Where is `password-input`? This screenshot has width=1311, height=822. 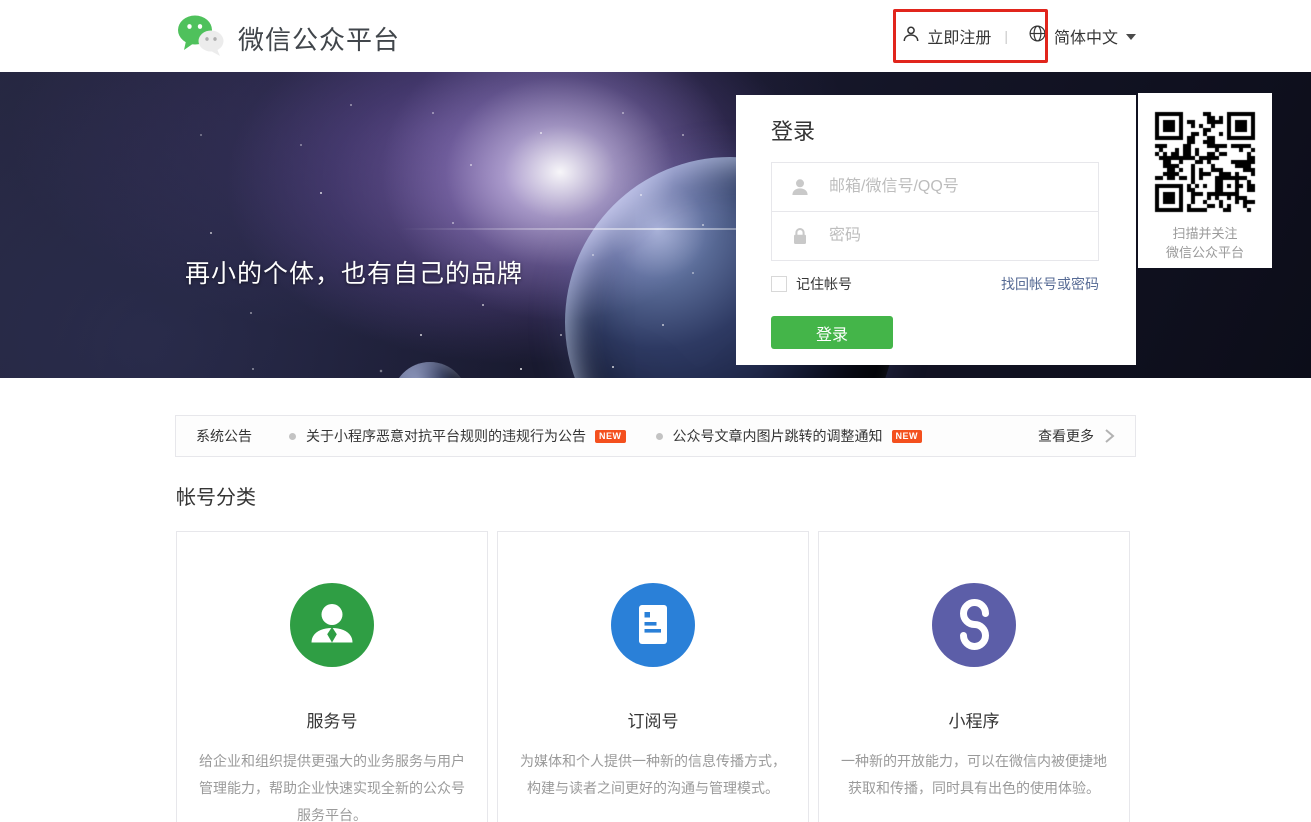 password-input is located at coordinates (957, 236).